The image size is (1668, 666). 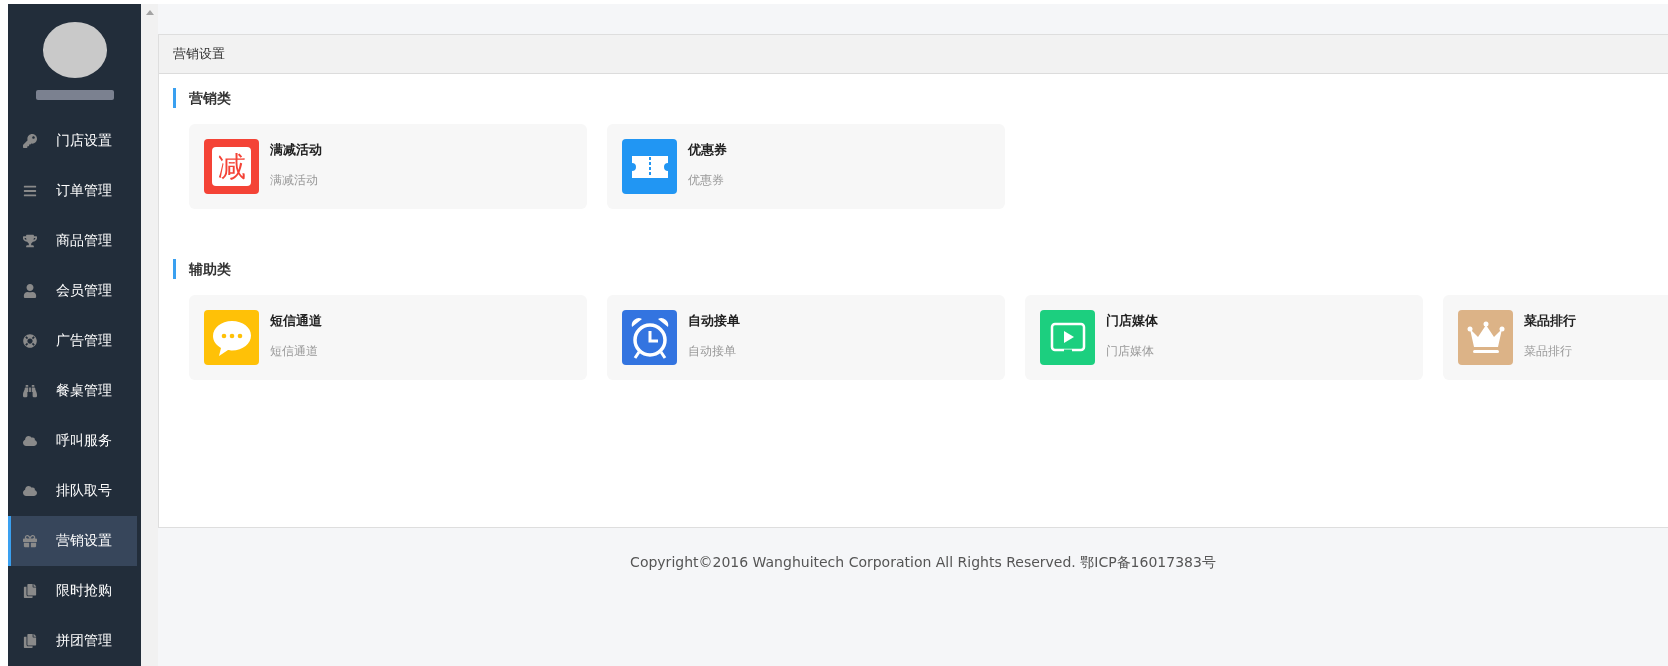 What do you see at coordinates (706, 180) in the screenshot?
I see `card-subtitle: 优惠券` at bounding box center [706, 180].